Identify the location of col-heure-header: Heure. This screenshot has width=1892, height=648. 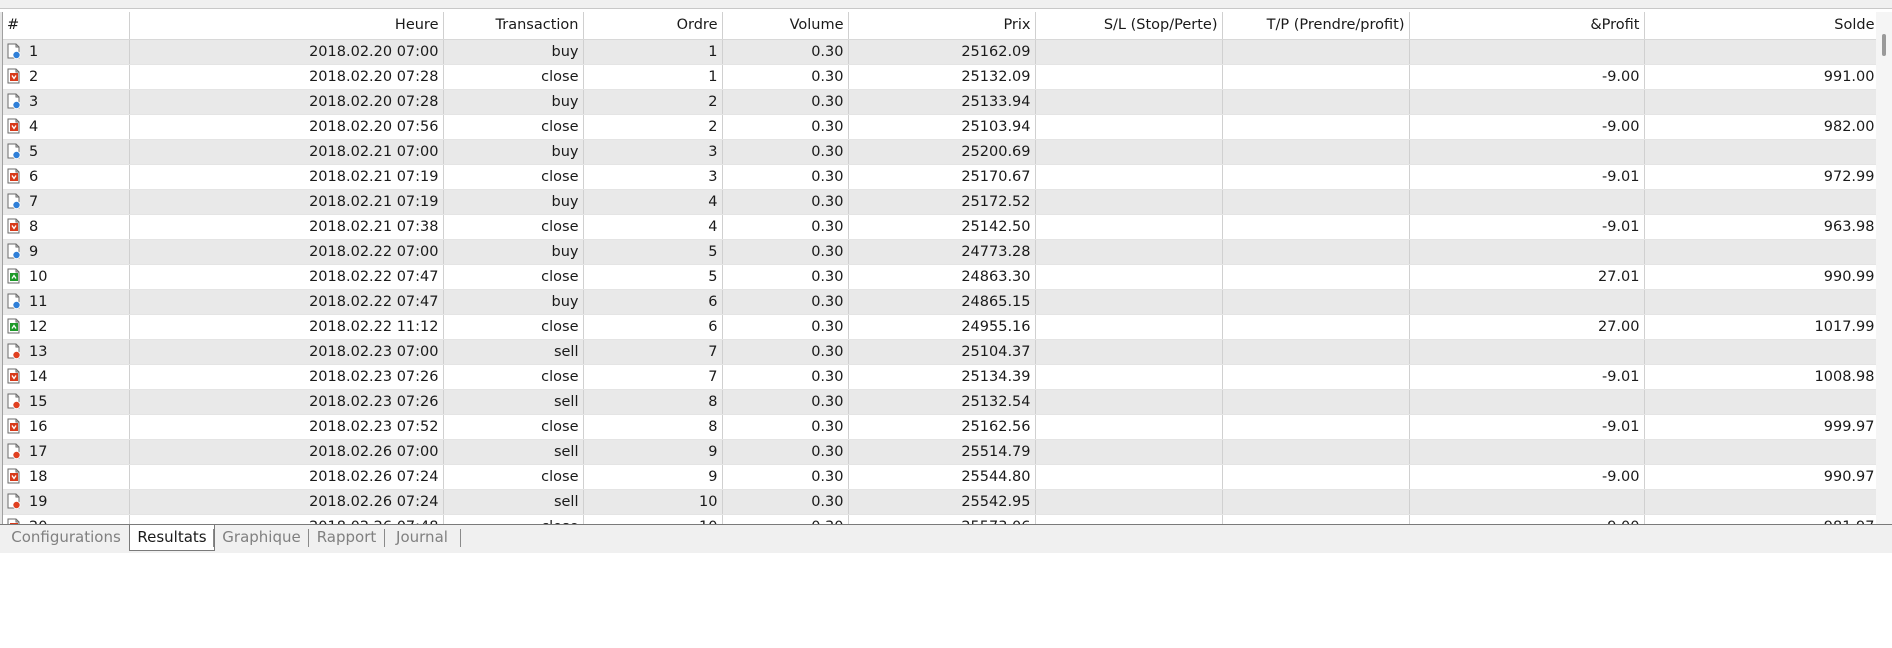
(286, 26).